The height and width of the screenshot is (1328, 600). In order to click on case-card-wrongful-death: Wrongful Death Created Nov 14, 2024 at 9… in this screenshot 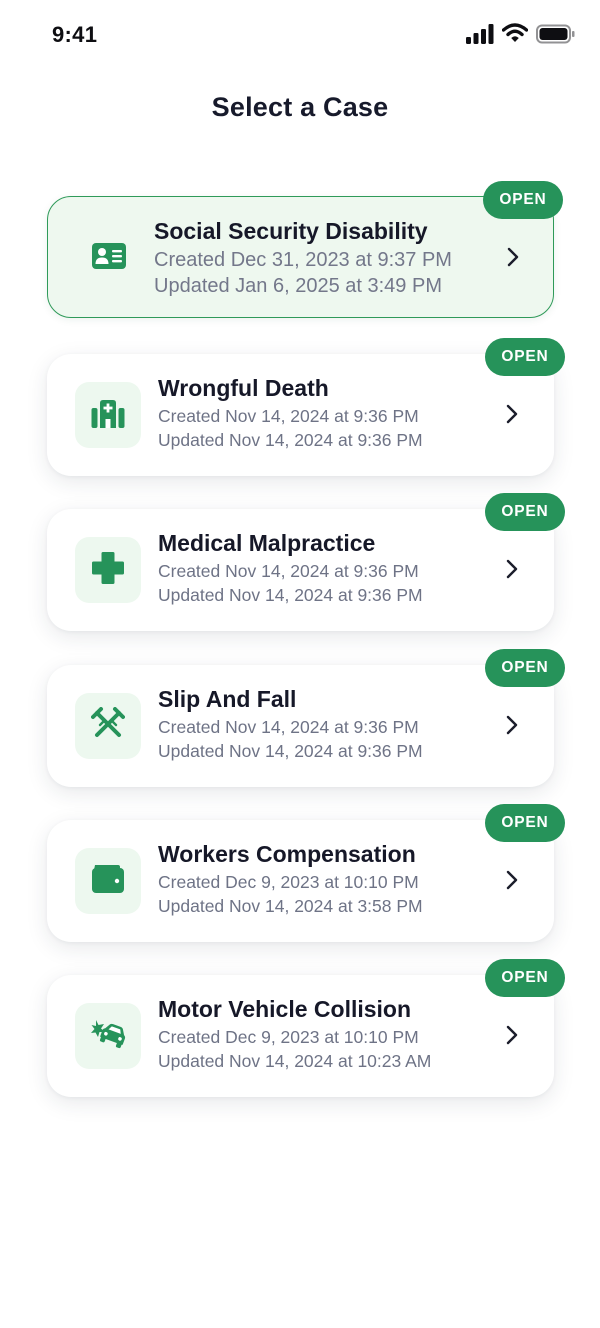, I will do `click(306, 407)`.